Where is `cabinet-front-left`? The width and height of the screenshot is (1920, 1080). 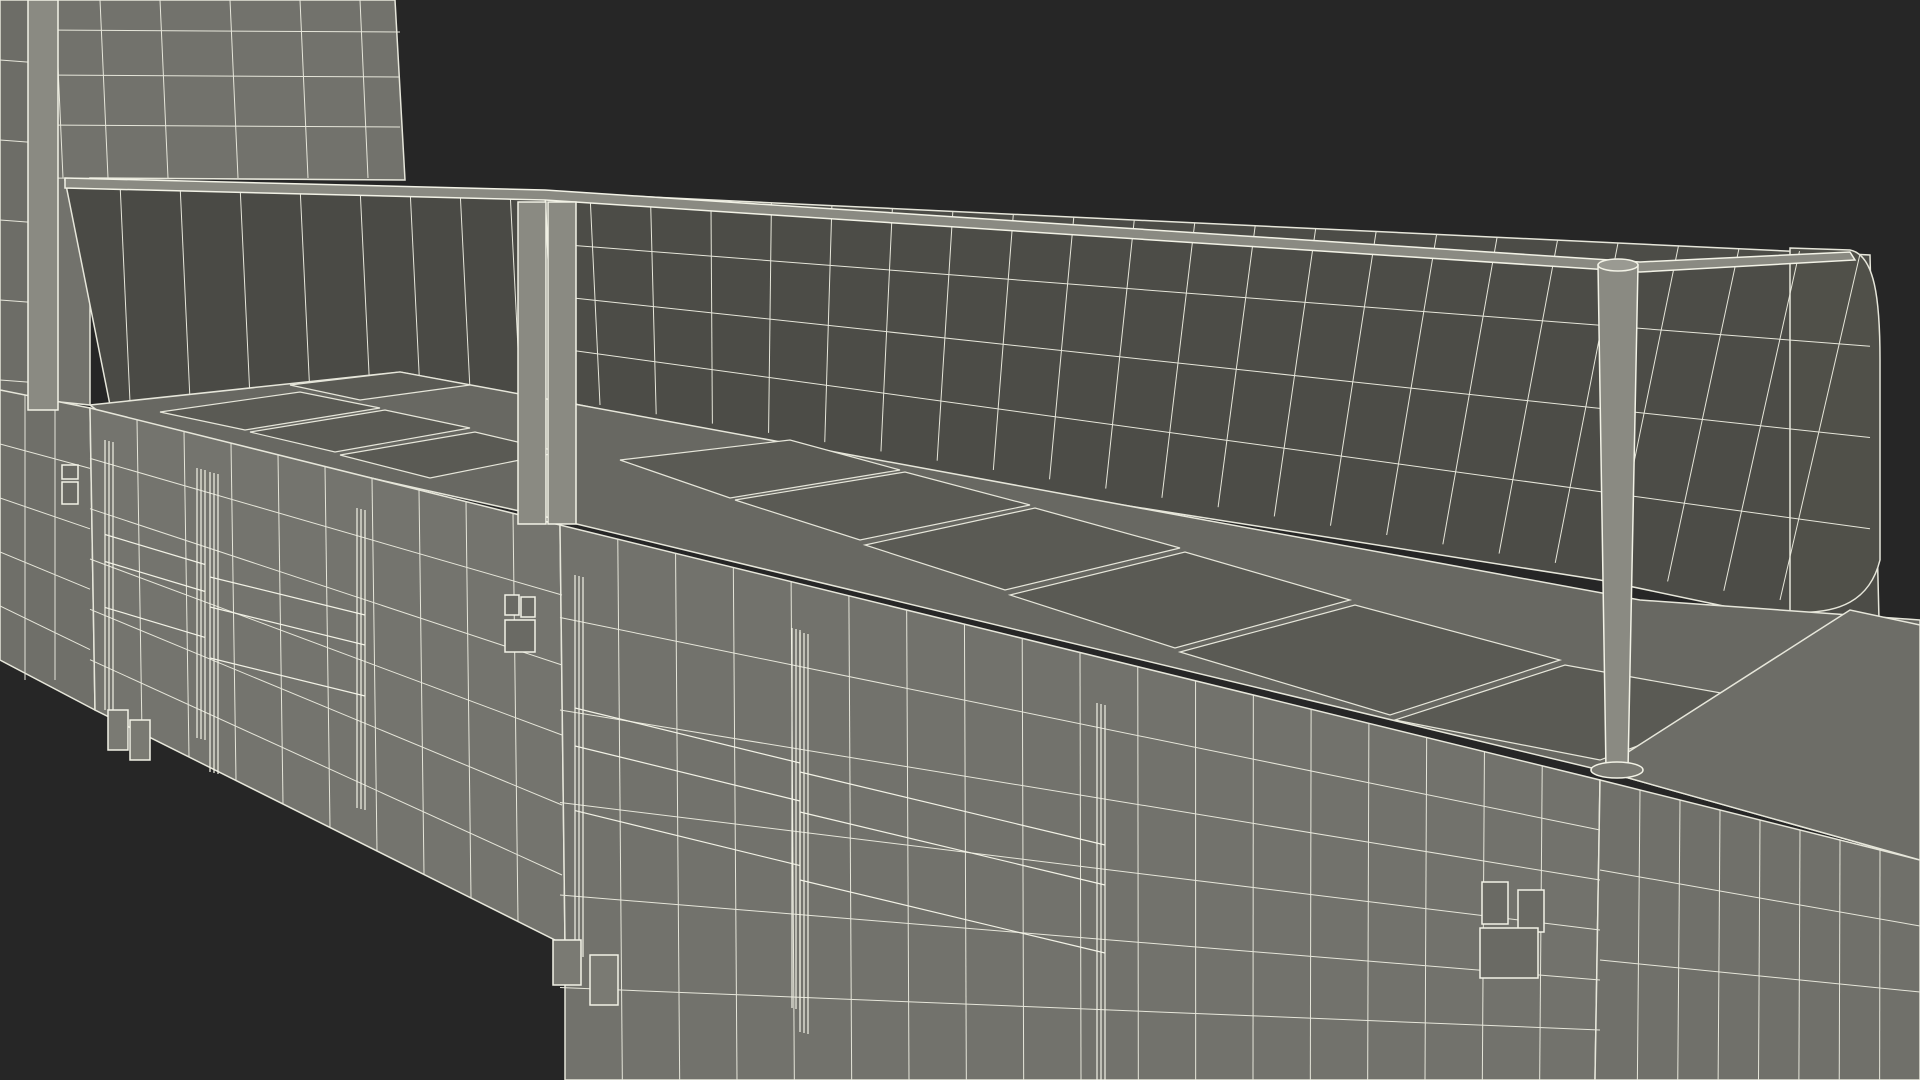
cabinet-front-left is located at coordinates (48, 550).